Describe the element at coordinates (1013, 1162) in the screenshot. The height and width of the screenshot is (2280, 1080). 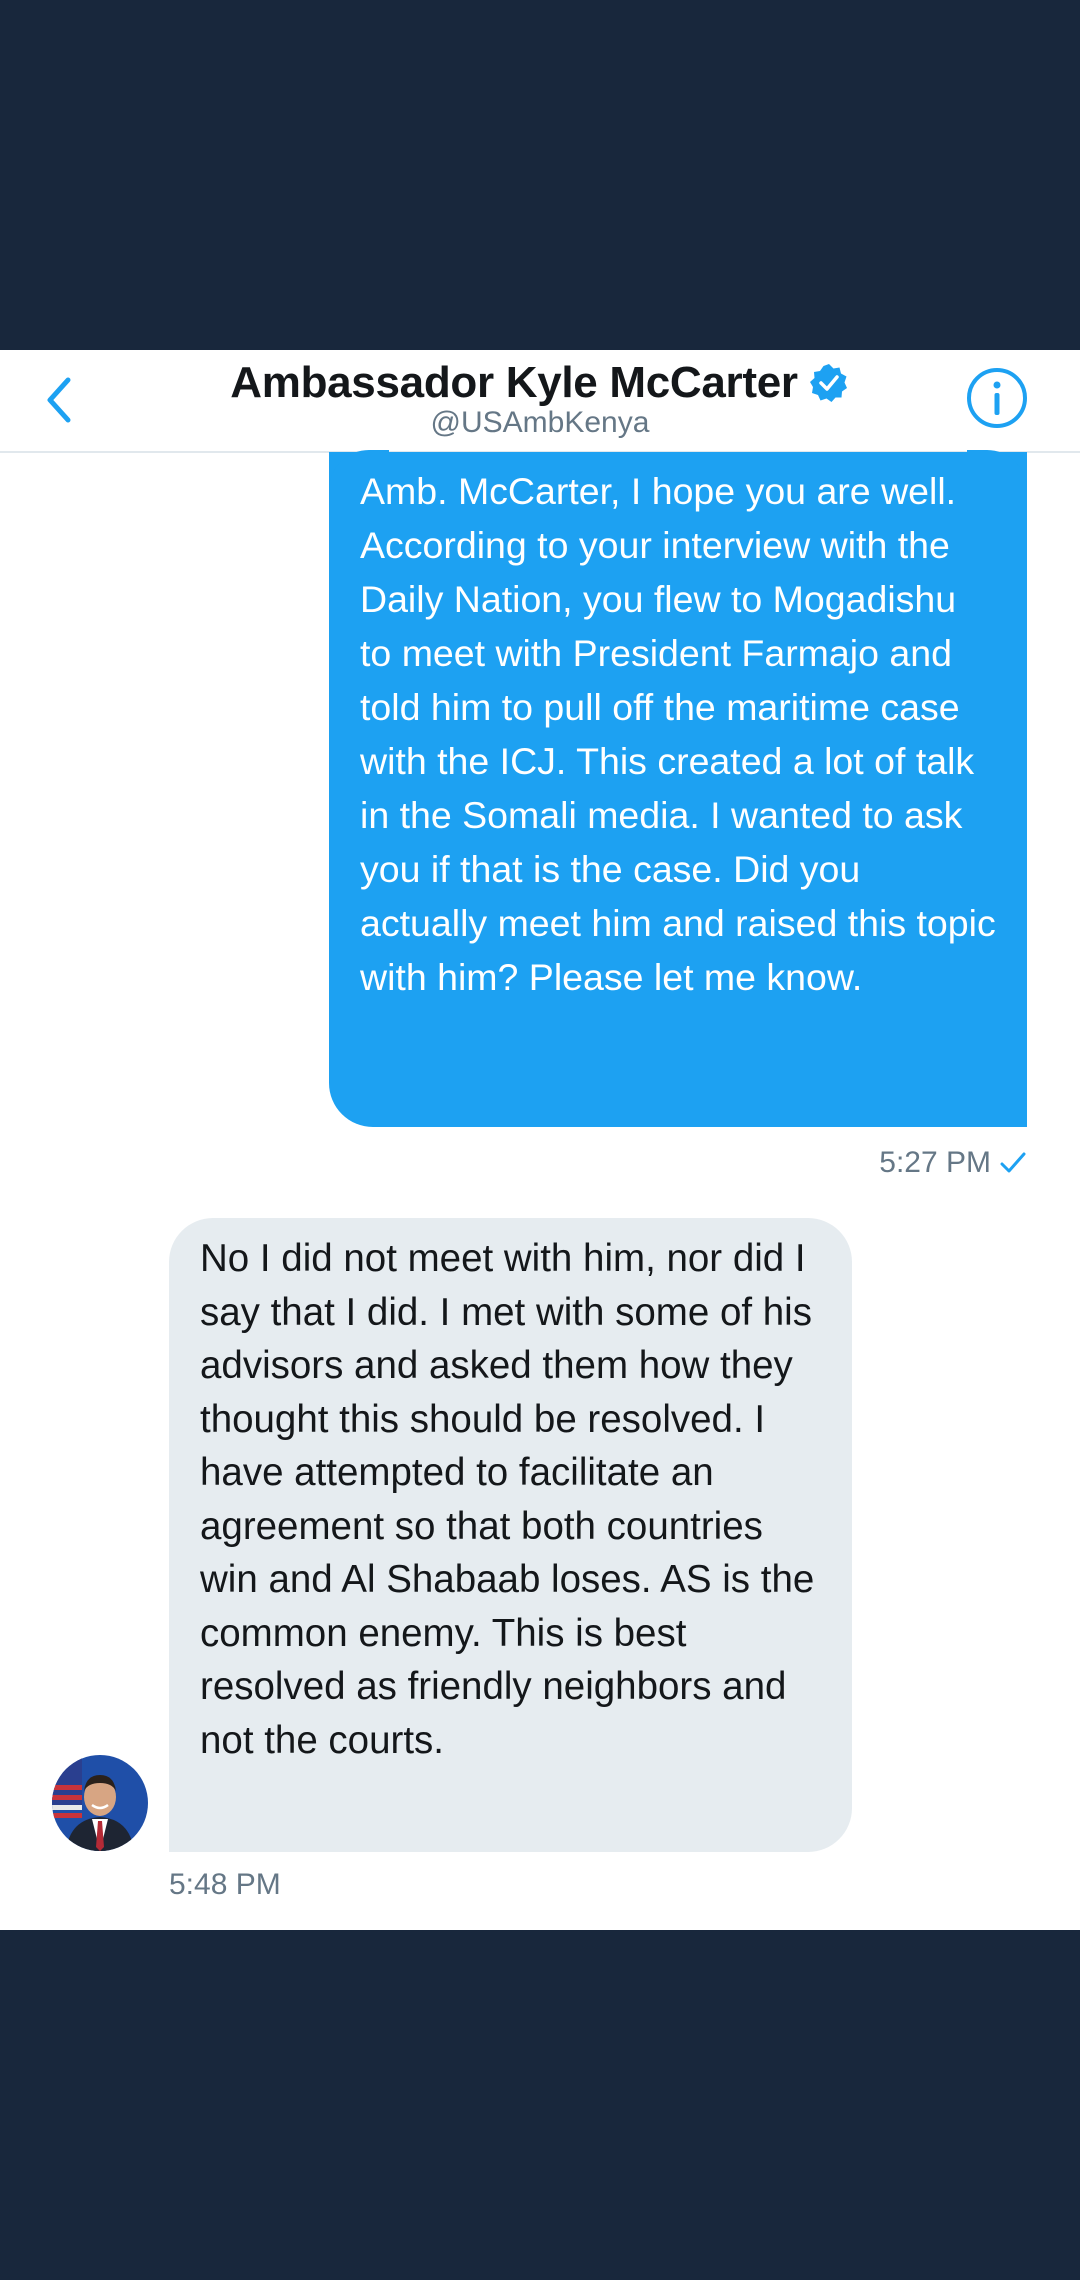
I see `checkmark-icon` at that location.